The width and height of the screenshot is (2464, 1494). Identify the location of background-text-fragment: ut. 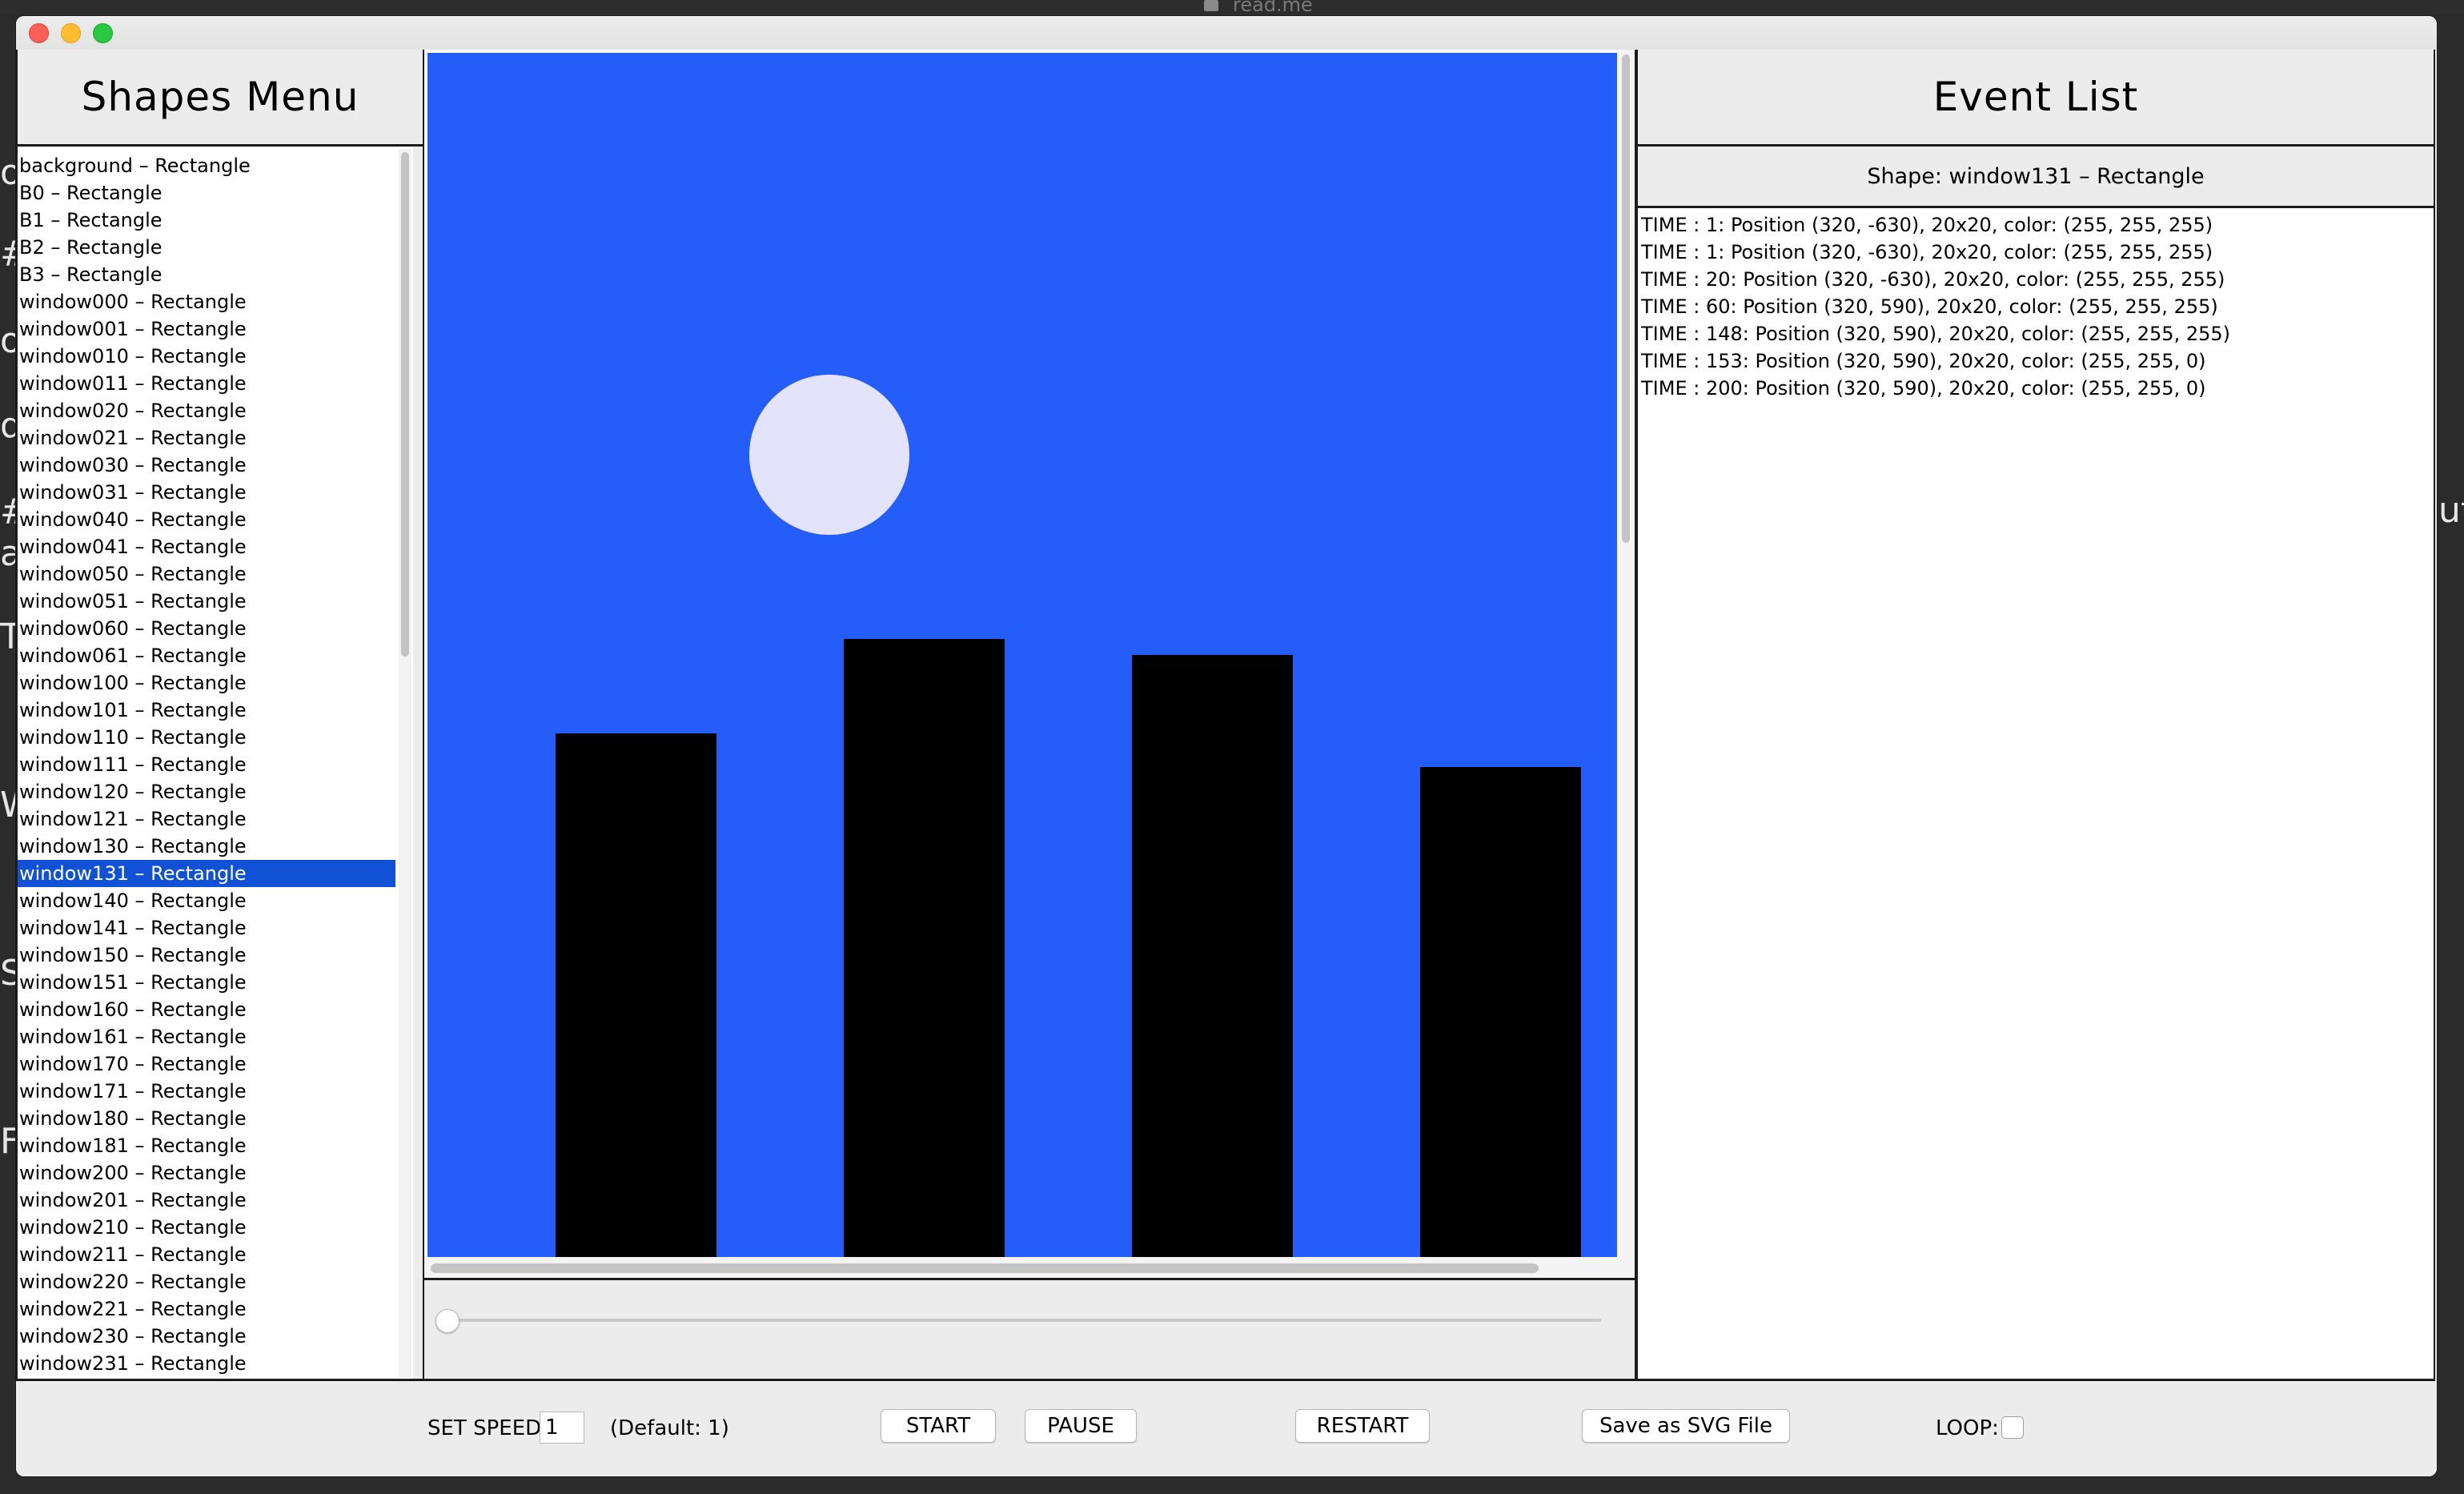
(2451, 510).